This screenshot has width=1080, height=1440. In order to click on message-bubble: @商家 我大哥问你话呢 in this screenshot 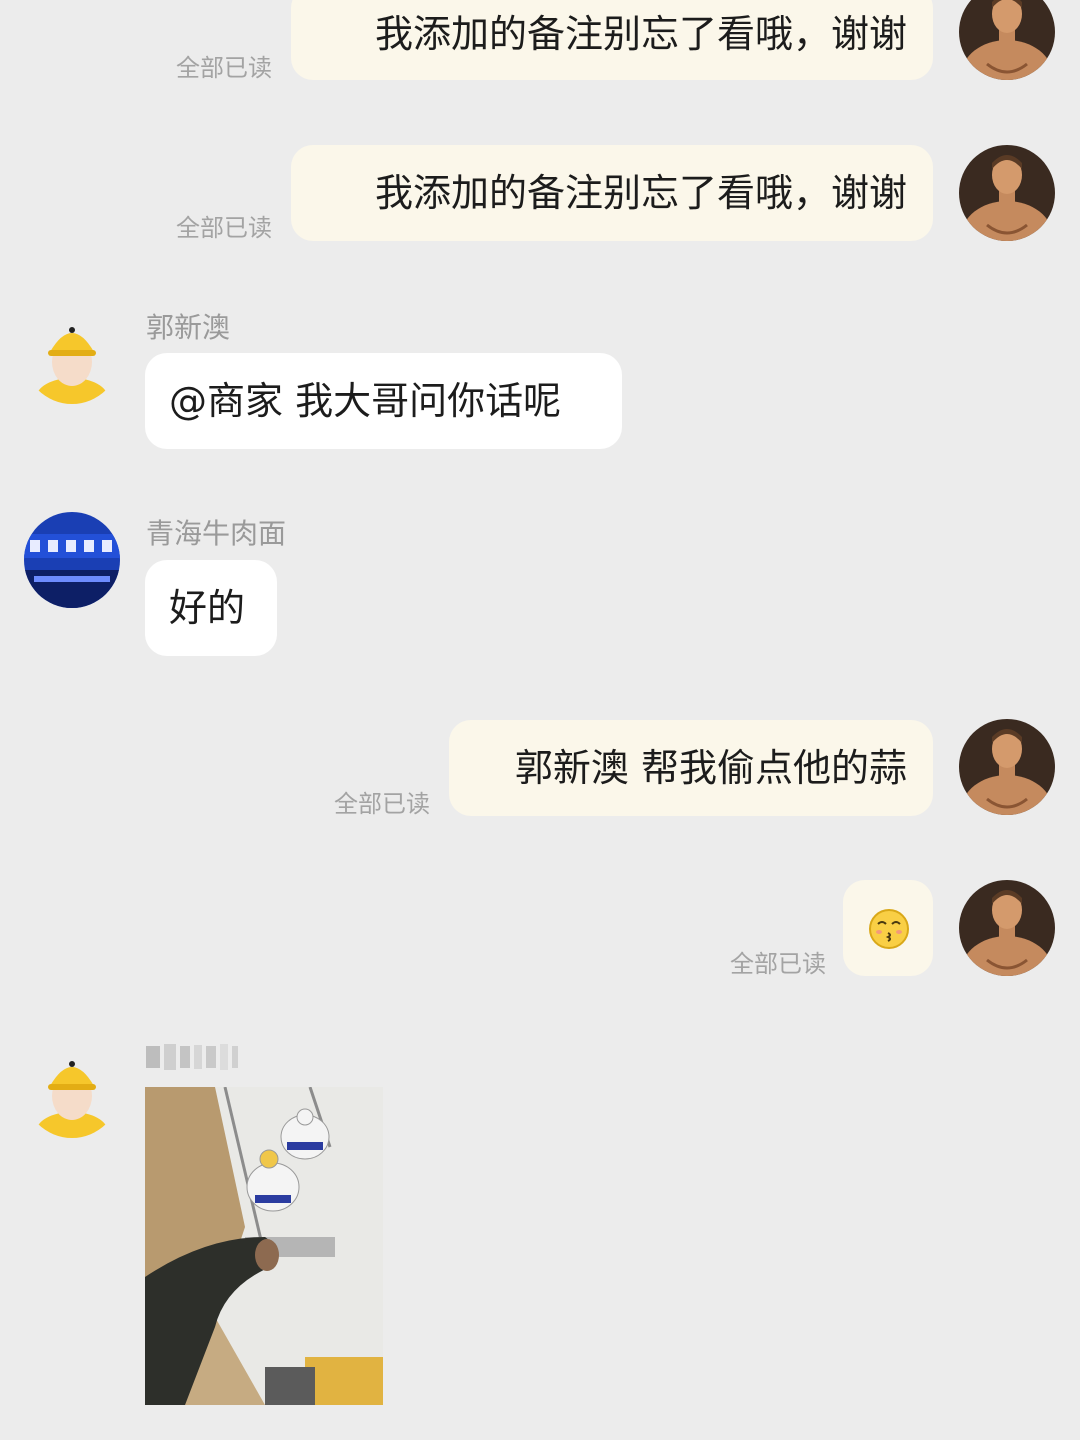, I will do `click(383, 401)`.